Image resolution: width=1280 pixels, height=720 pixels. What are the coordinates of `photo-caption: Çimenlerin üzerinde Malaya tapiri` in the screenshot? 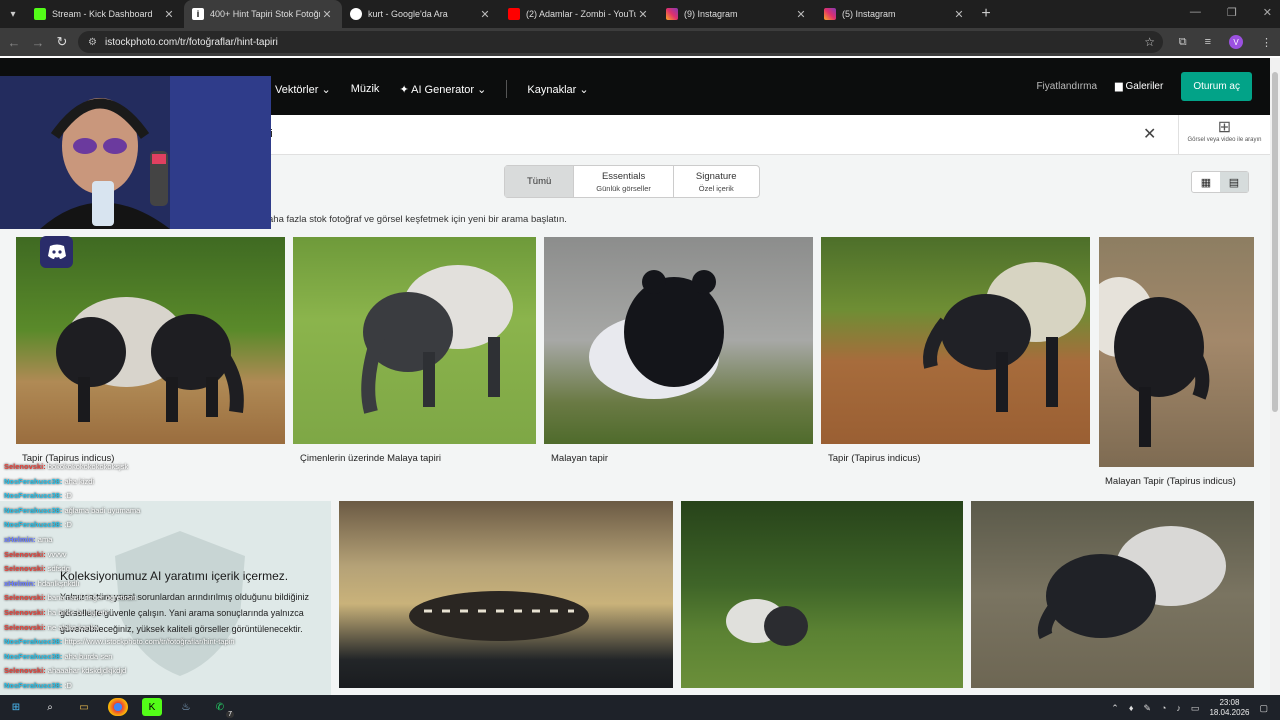 It's located at (370, 458).